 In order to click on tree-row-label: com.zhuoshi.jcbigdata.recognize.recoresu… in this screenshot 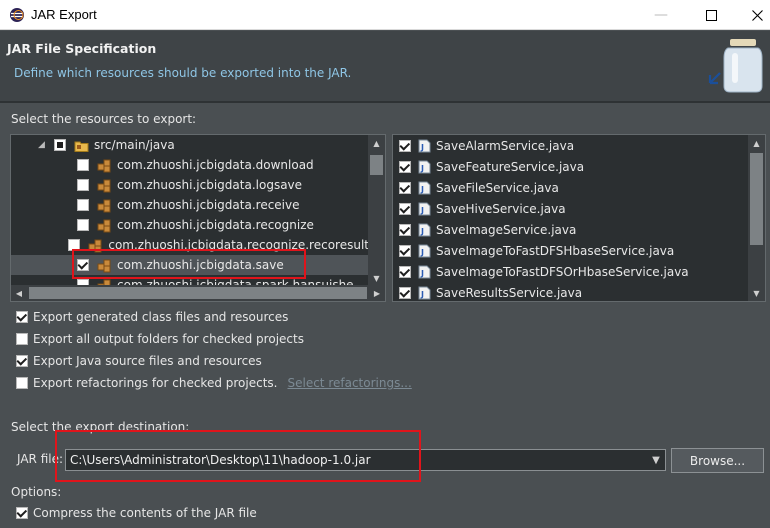, I will do `click(238, 245)`.